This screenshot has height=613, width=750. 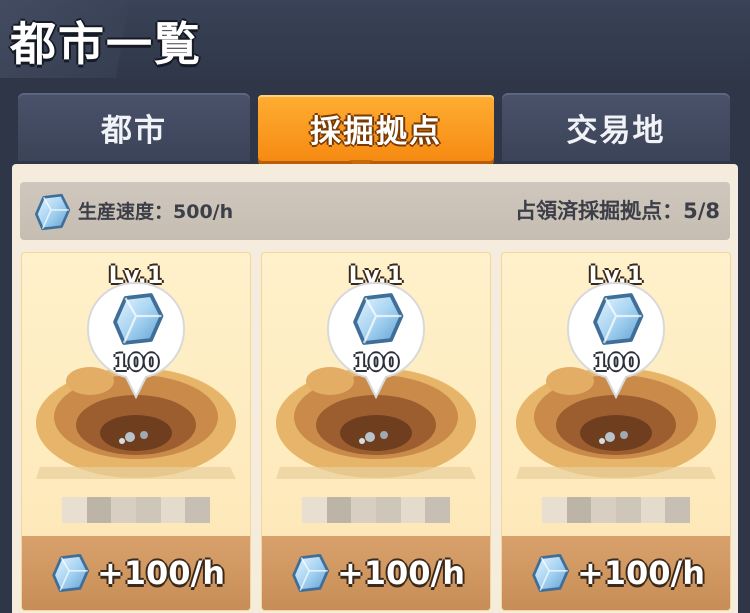 I want to click on info-bar: 生産速度：500/h 占領済採掘拠点：5/8, so click(x=375, y=211).